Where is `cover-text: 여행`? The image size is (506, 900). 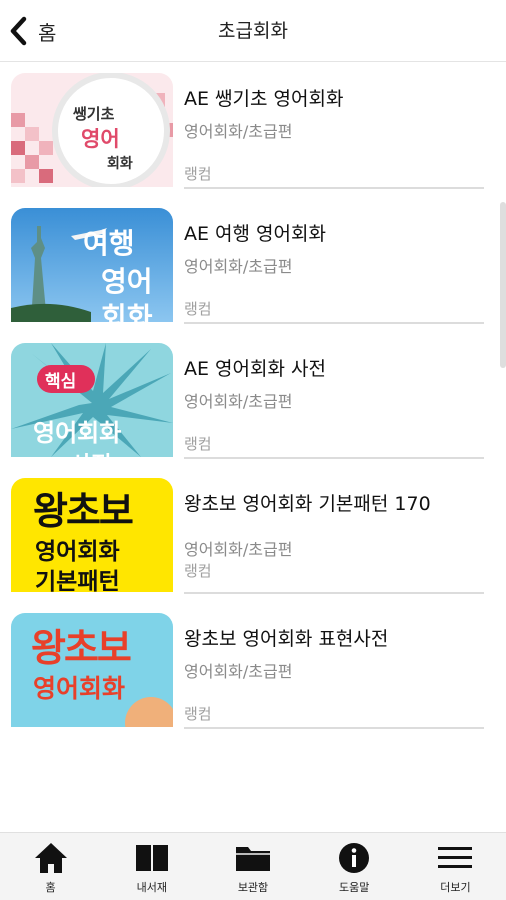
cover-text: 여행 is located at coordinates (109, 243).